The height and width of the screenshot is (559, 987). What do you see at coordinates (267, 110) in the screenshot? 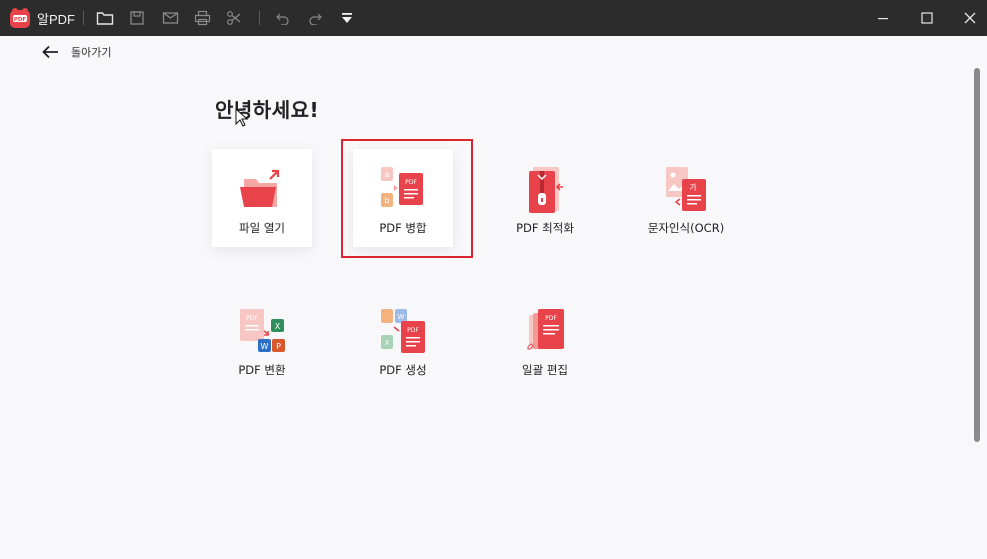
I see `greeting-heading: 안녕하세요!` at bounding box center [267, 110].